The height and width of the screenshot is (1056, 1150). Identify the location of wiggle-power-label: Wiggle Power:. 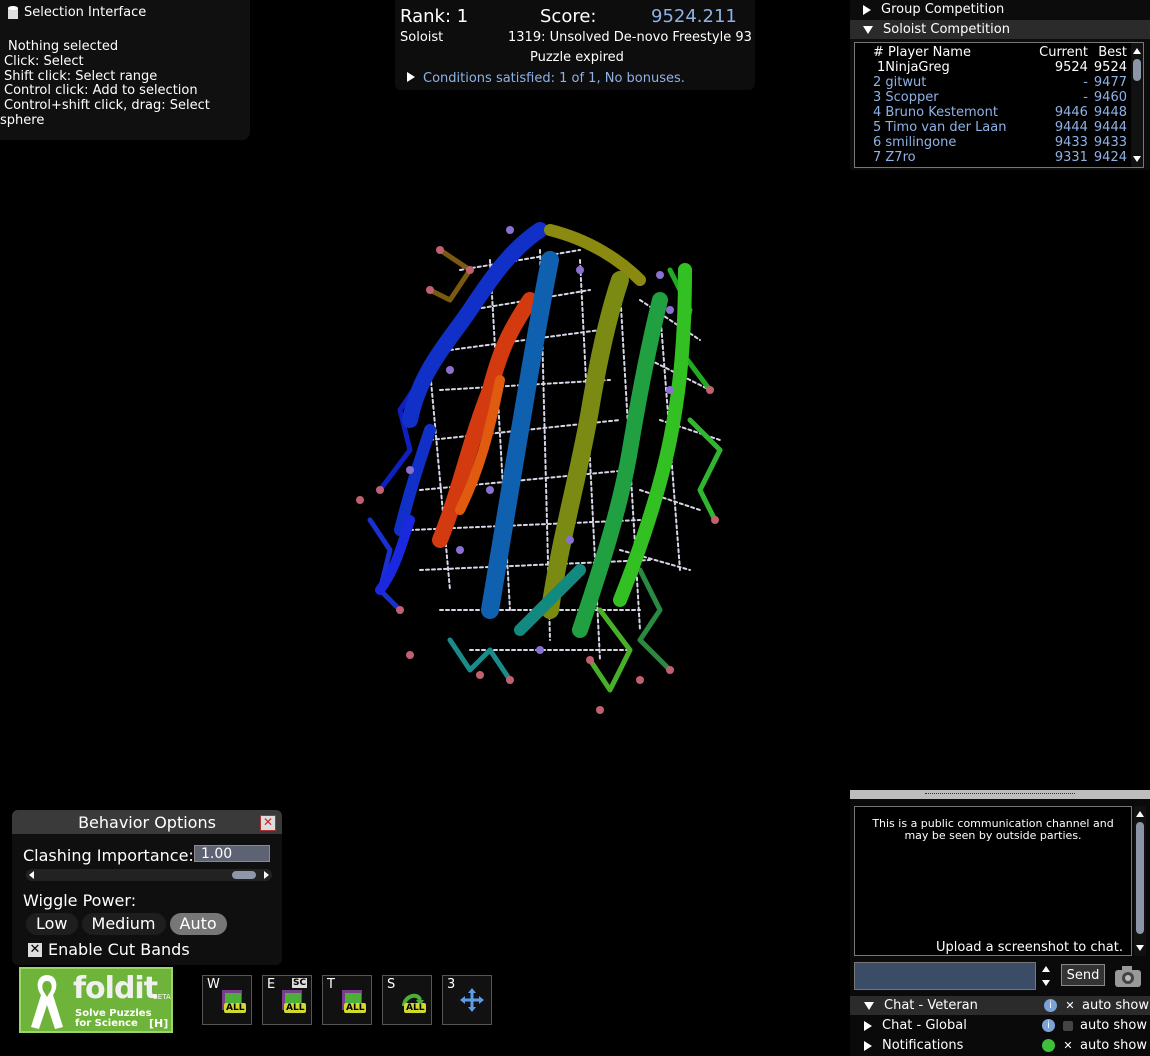
(80, 900).